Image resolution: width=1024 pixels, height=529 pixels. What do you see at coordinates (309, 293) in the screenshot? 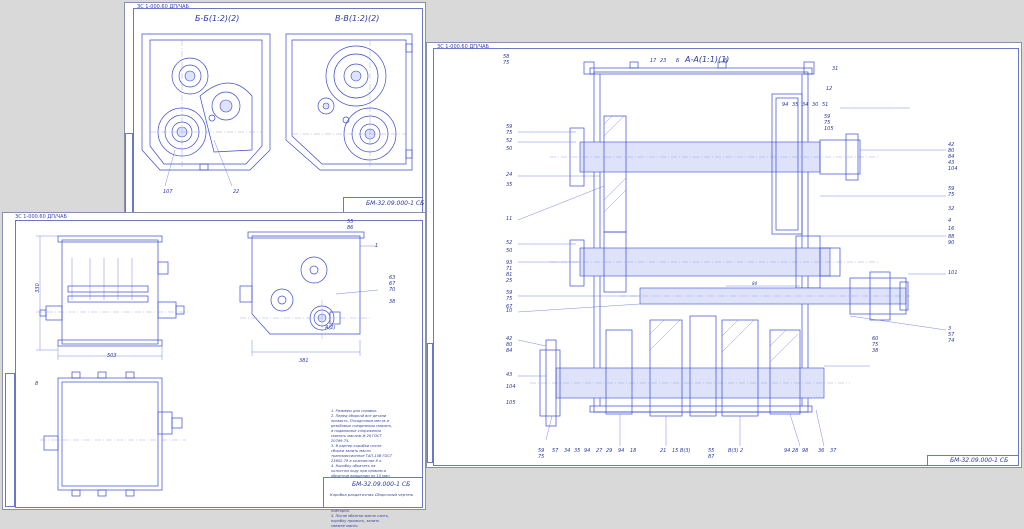
I see `side-view-drawing` at bounding box center [309, 293].